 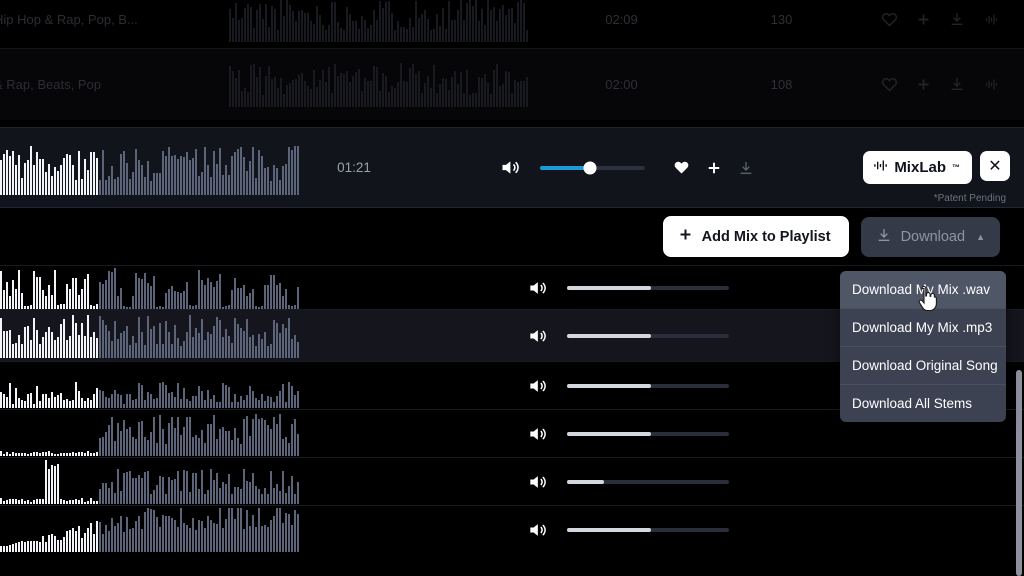 I want to click on song-genre-tags: & Rap, Beats, Pop, so click(x=50, y=84).